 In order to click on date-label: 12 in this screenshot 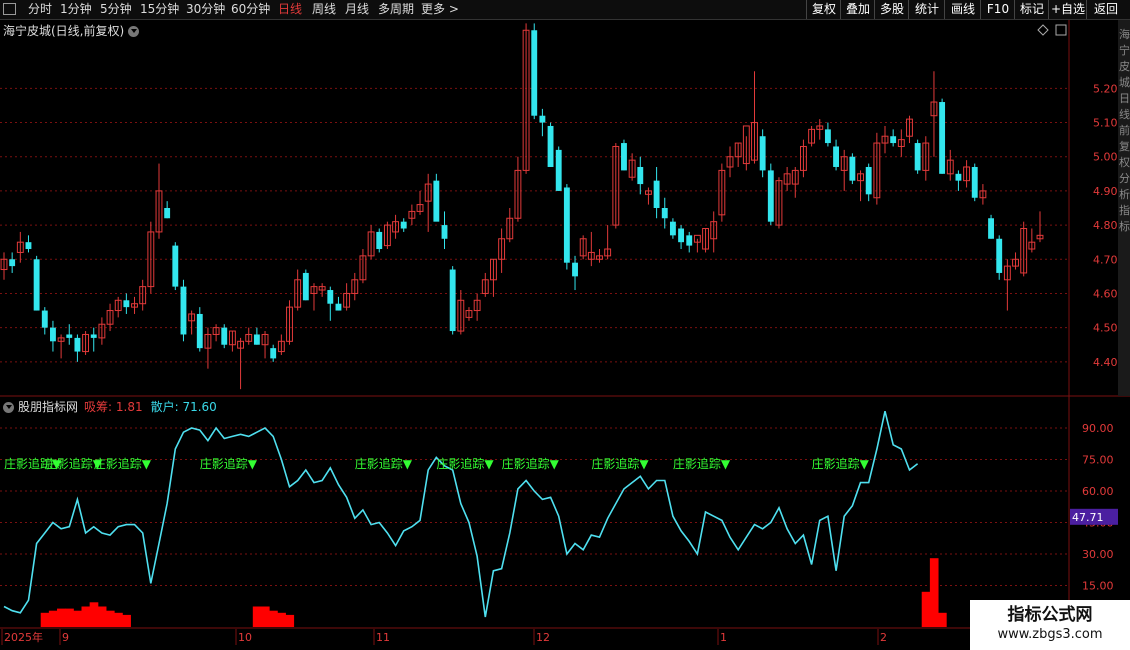, I will do `click(543, 637)`.